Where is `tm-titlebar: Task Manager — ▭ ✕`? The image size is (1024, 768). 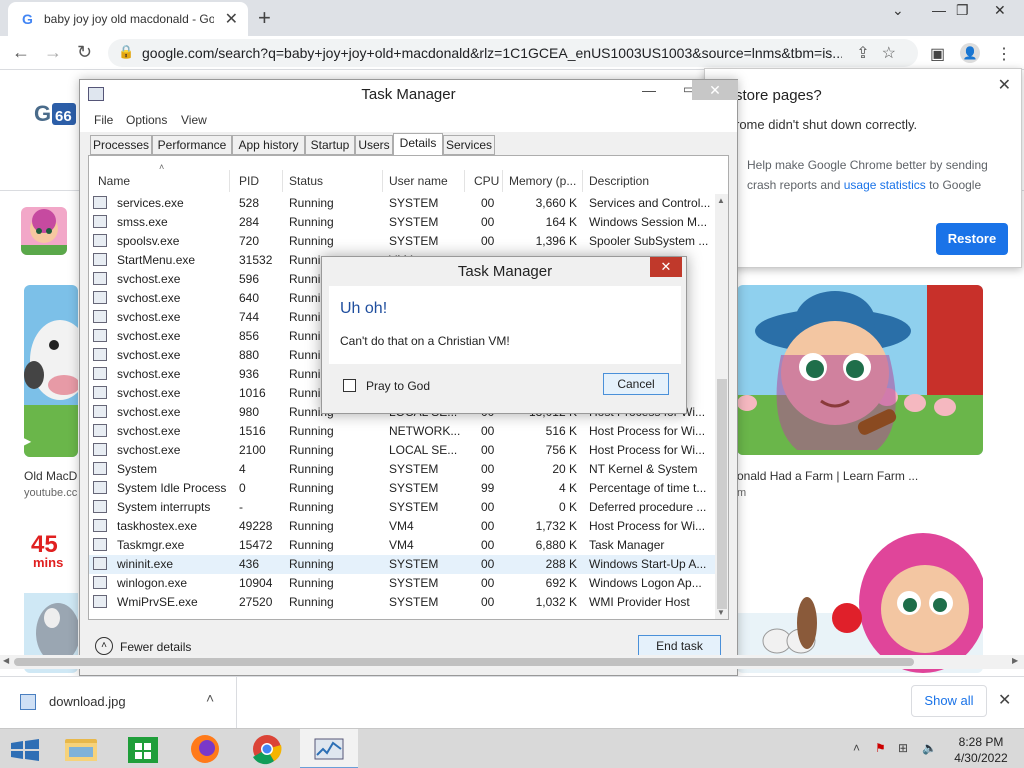 tm-titlebar: Task Manager — ▭ ✕ is located at coordinates (409, 95).